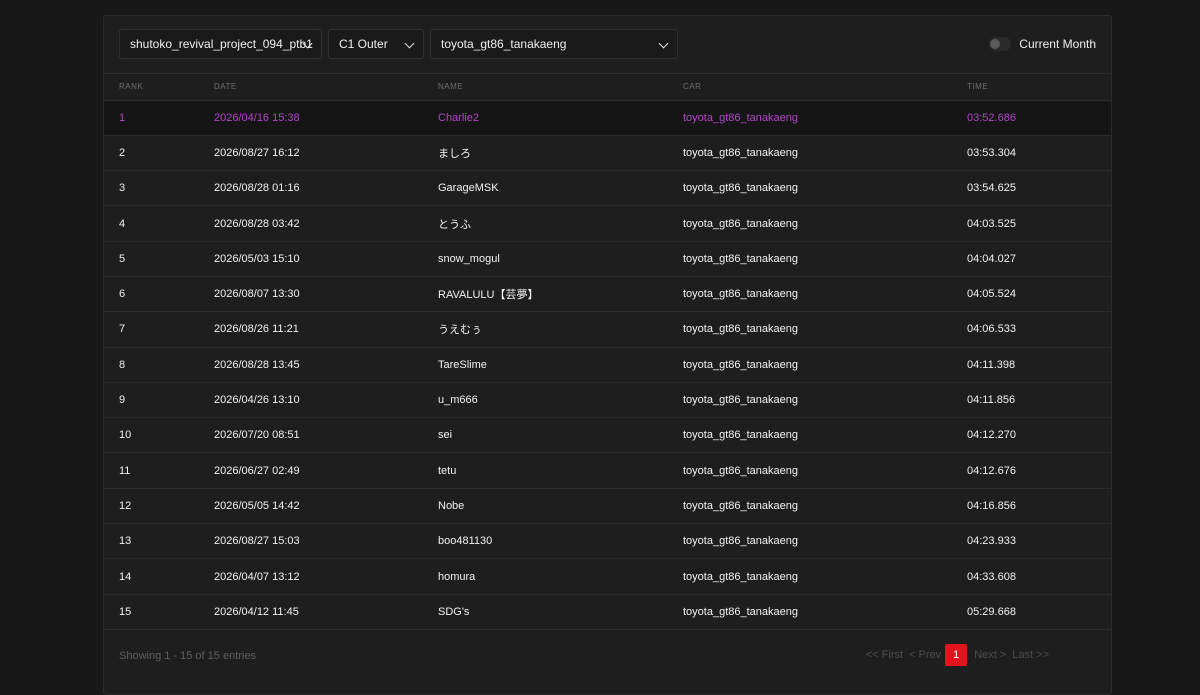 The image size is (1200, 695). What do you see at coordinates (122, 294) in the screenshot?
I see `cell-rank: 6` at bounding box center [122, 294].